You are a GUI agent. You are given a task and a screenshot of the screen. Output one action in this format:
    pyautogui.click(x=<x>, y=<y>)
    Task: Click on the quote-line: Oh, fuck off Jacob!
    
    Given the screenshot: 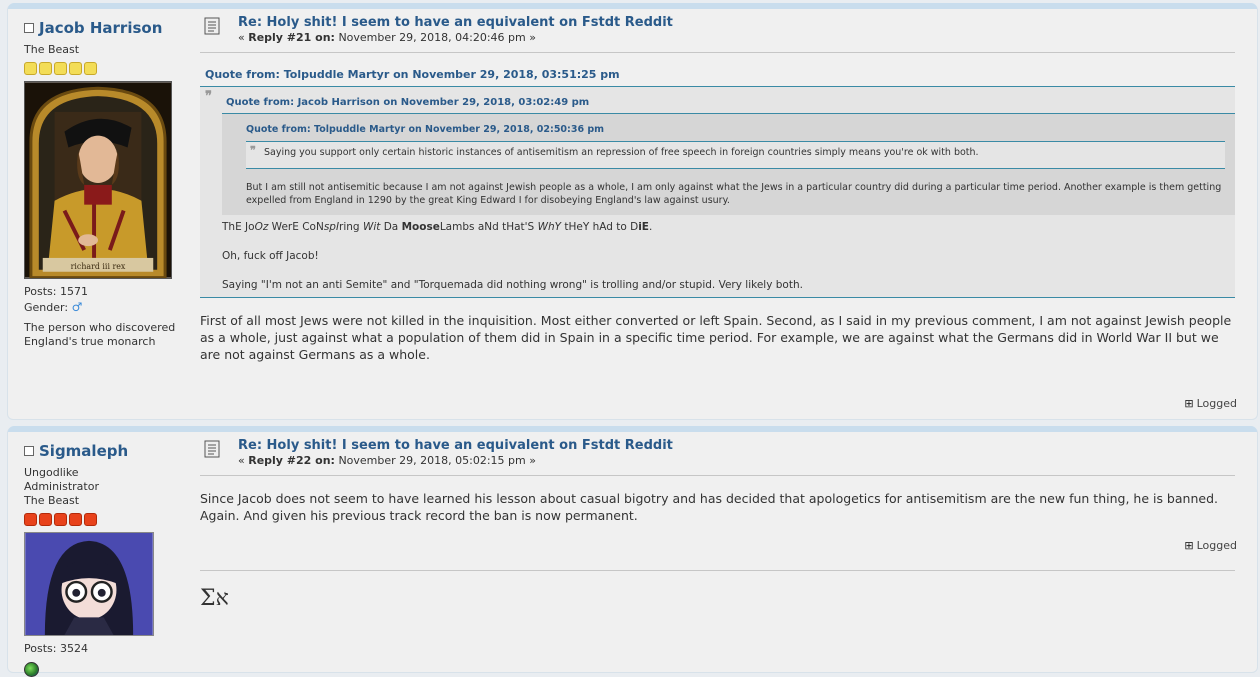 What is the action you would take?
    pyautogui.click(x=270, y=256)
    